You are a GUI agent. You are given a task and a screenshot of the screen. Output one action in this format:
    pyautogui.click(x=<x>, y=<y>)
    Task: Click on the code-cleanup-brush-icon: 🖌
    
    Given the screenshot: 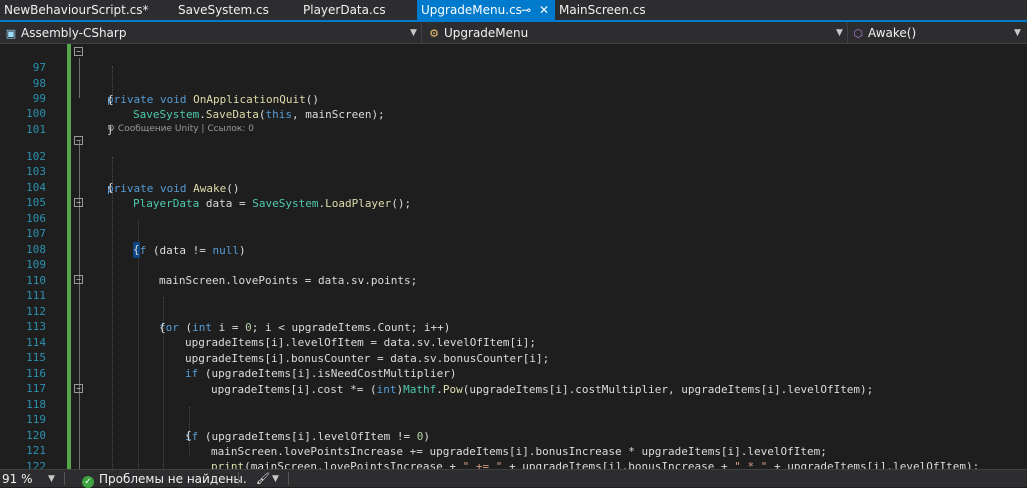 What is the action you would take?
    pyautogui.click(x=263, y=479)
    